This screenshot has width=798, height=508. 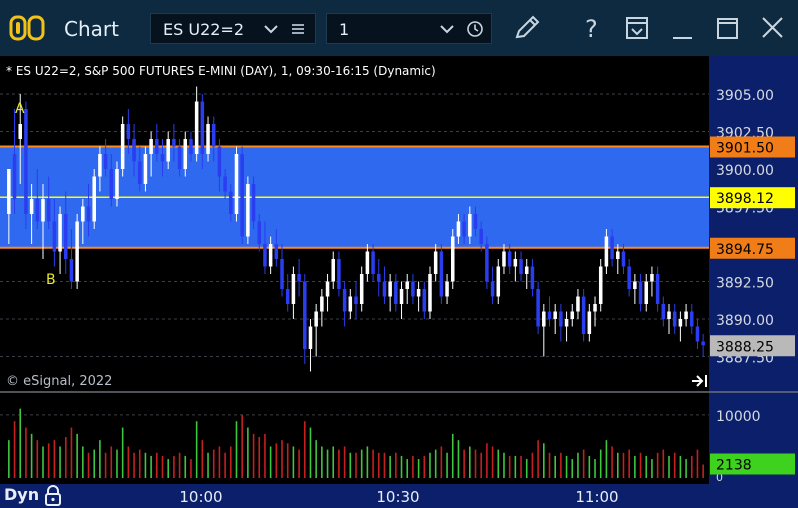 I want to click on window-title: Chart, so click(x=91, y=29).